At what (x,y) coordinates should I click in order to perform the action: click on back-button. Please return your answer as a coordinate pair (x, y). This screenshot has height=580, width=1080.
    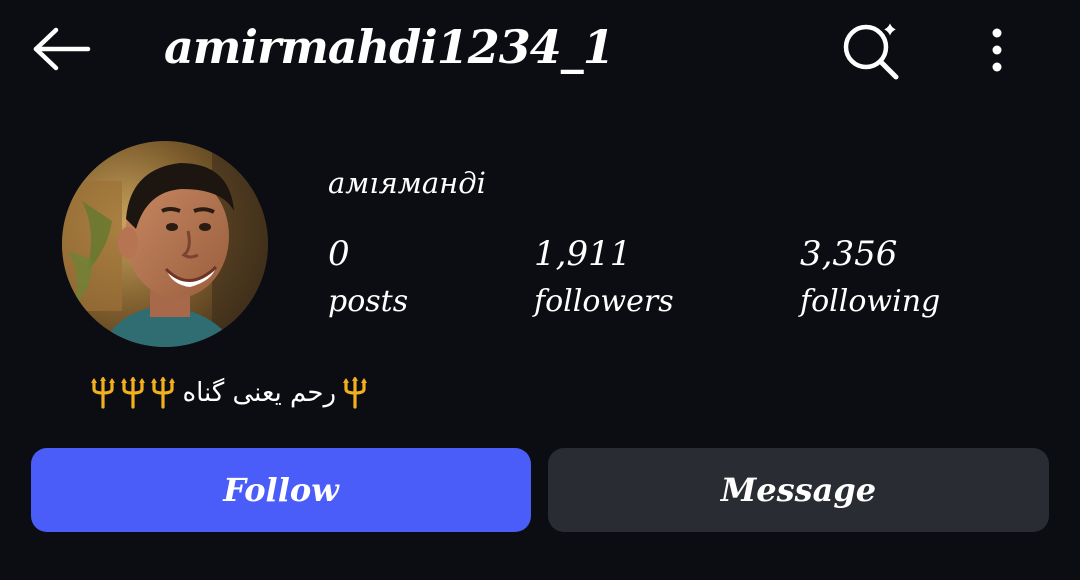
    Looking at the image, I should click on (61, 49).